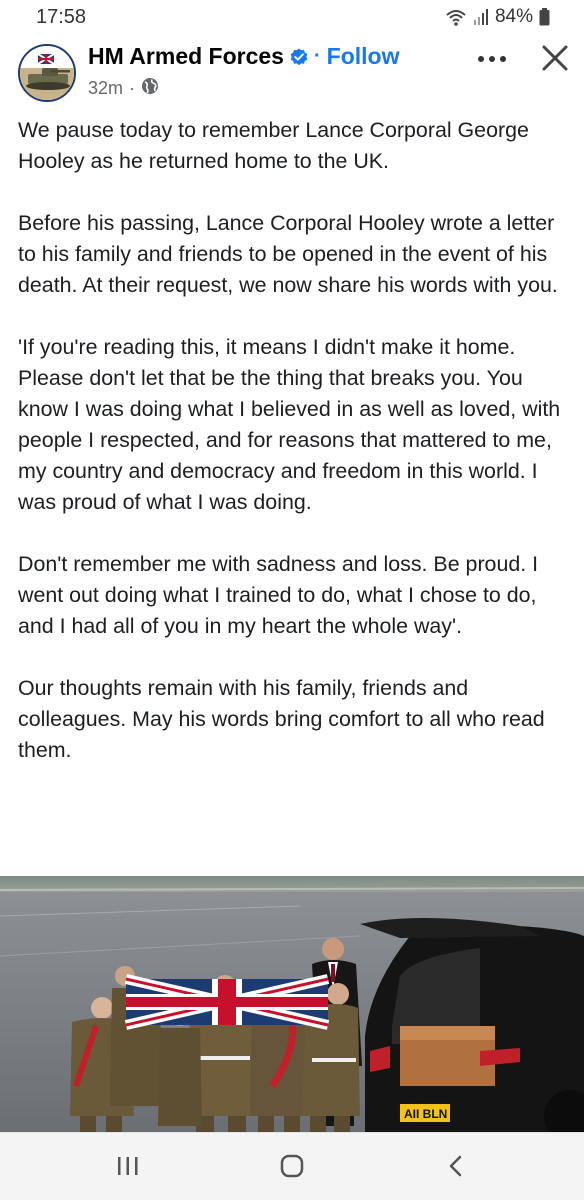  I want to click on flag-draped-coffin, so click(227, 1002).